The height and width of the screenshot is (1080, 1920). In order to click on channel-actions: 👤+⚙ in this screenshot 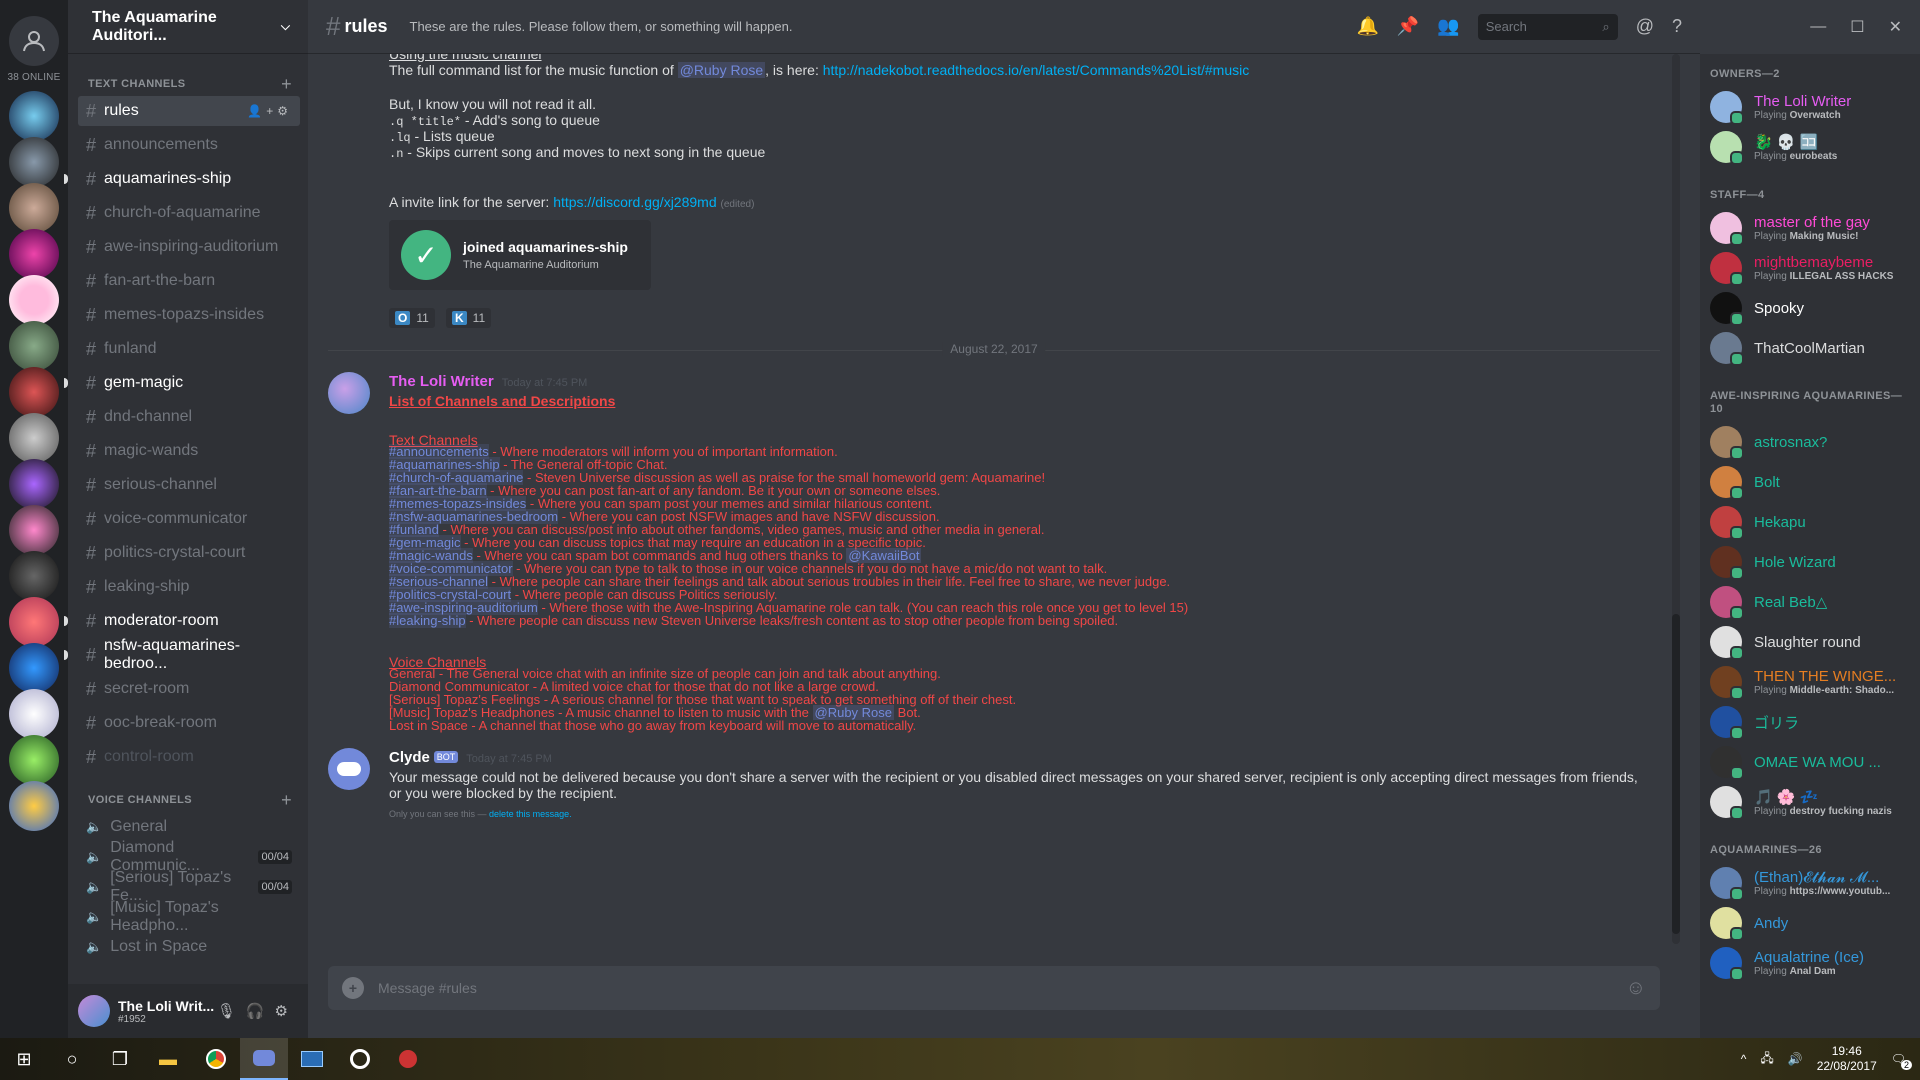, I will do `click(269, 111)`.